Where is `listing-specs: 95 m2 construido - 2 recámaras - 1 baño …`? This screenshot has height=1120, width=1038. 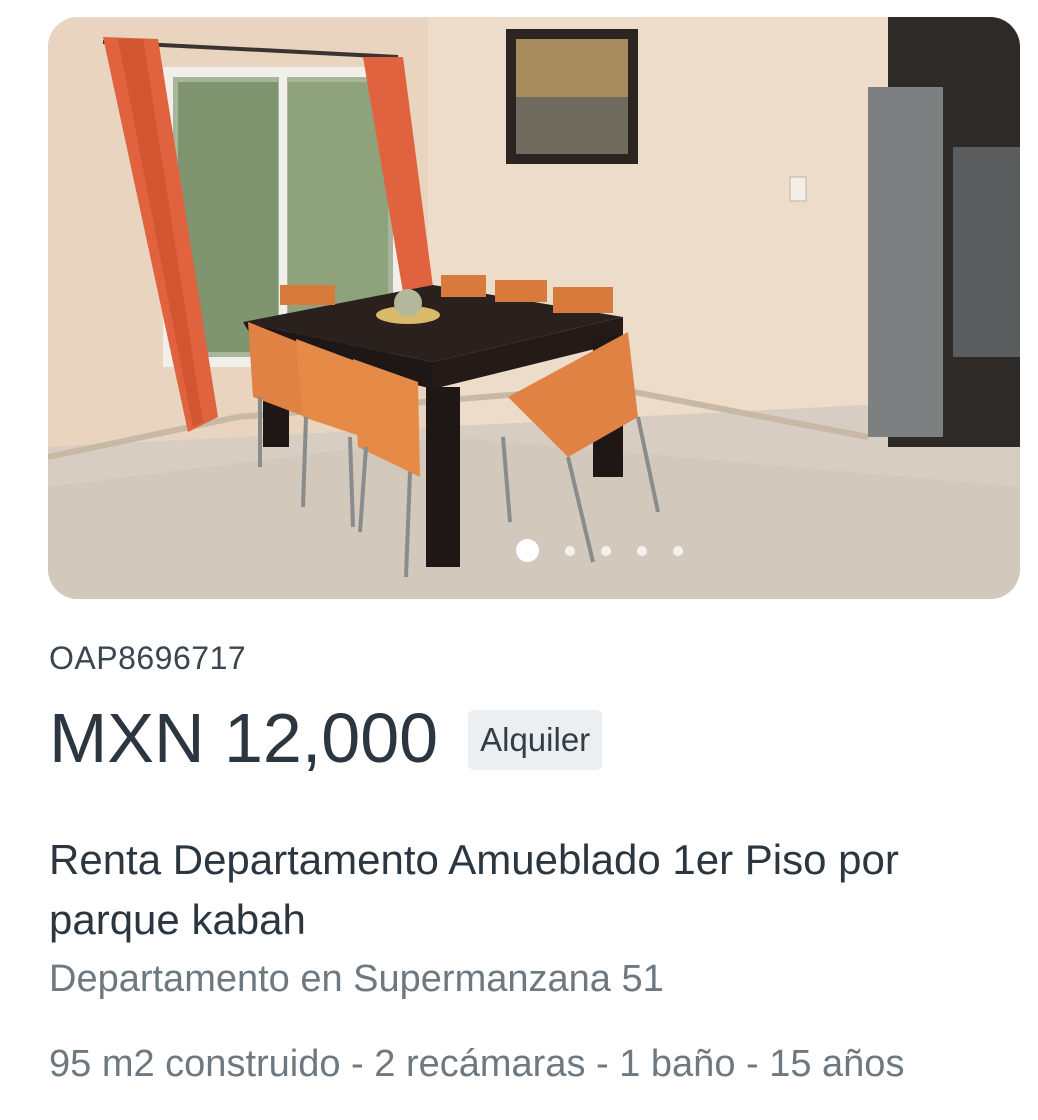 listing-specs: 95 m2 construido - 2 recámaras - 1 baño … is located at coordinates (477, 1064).